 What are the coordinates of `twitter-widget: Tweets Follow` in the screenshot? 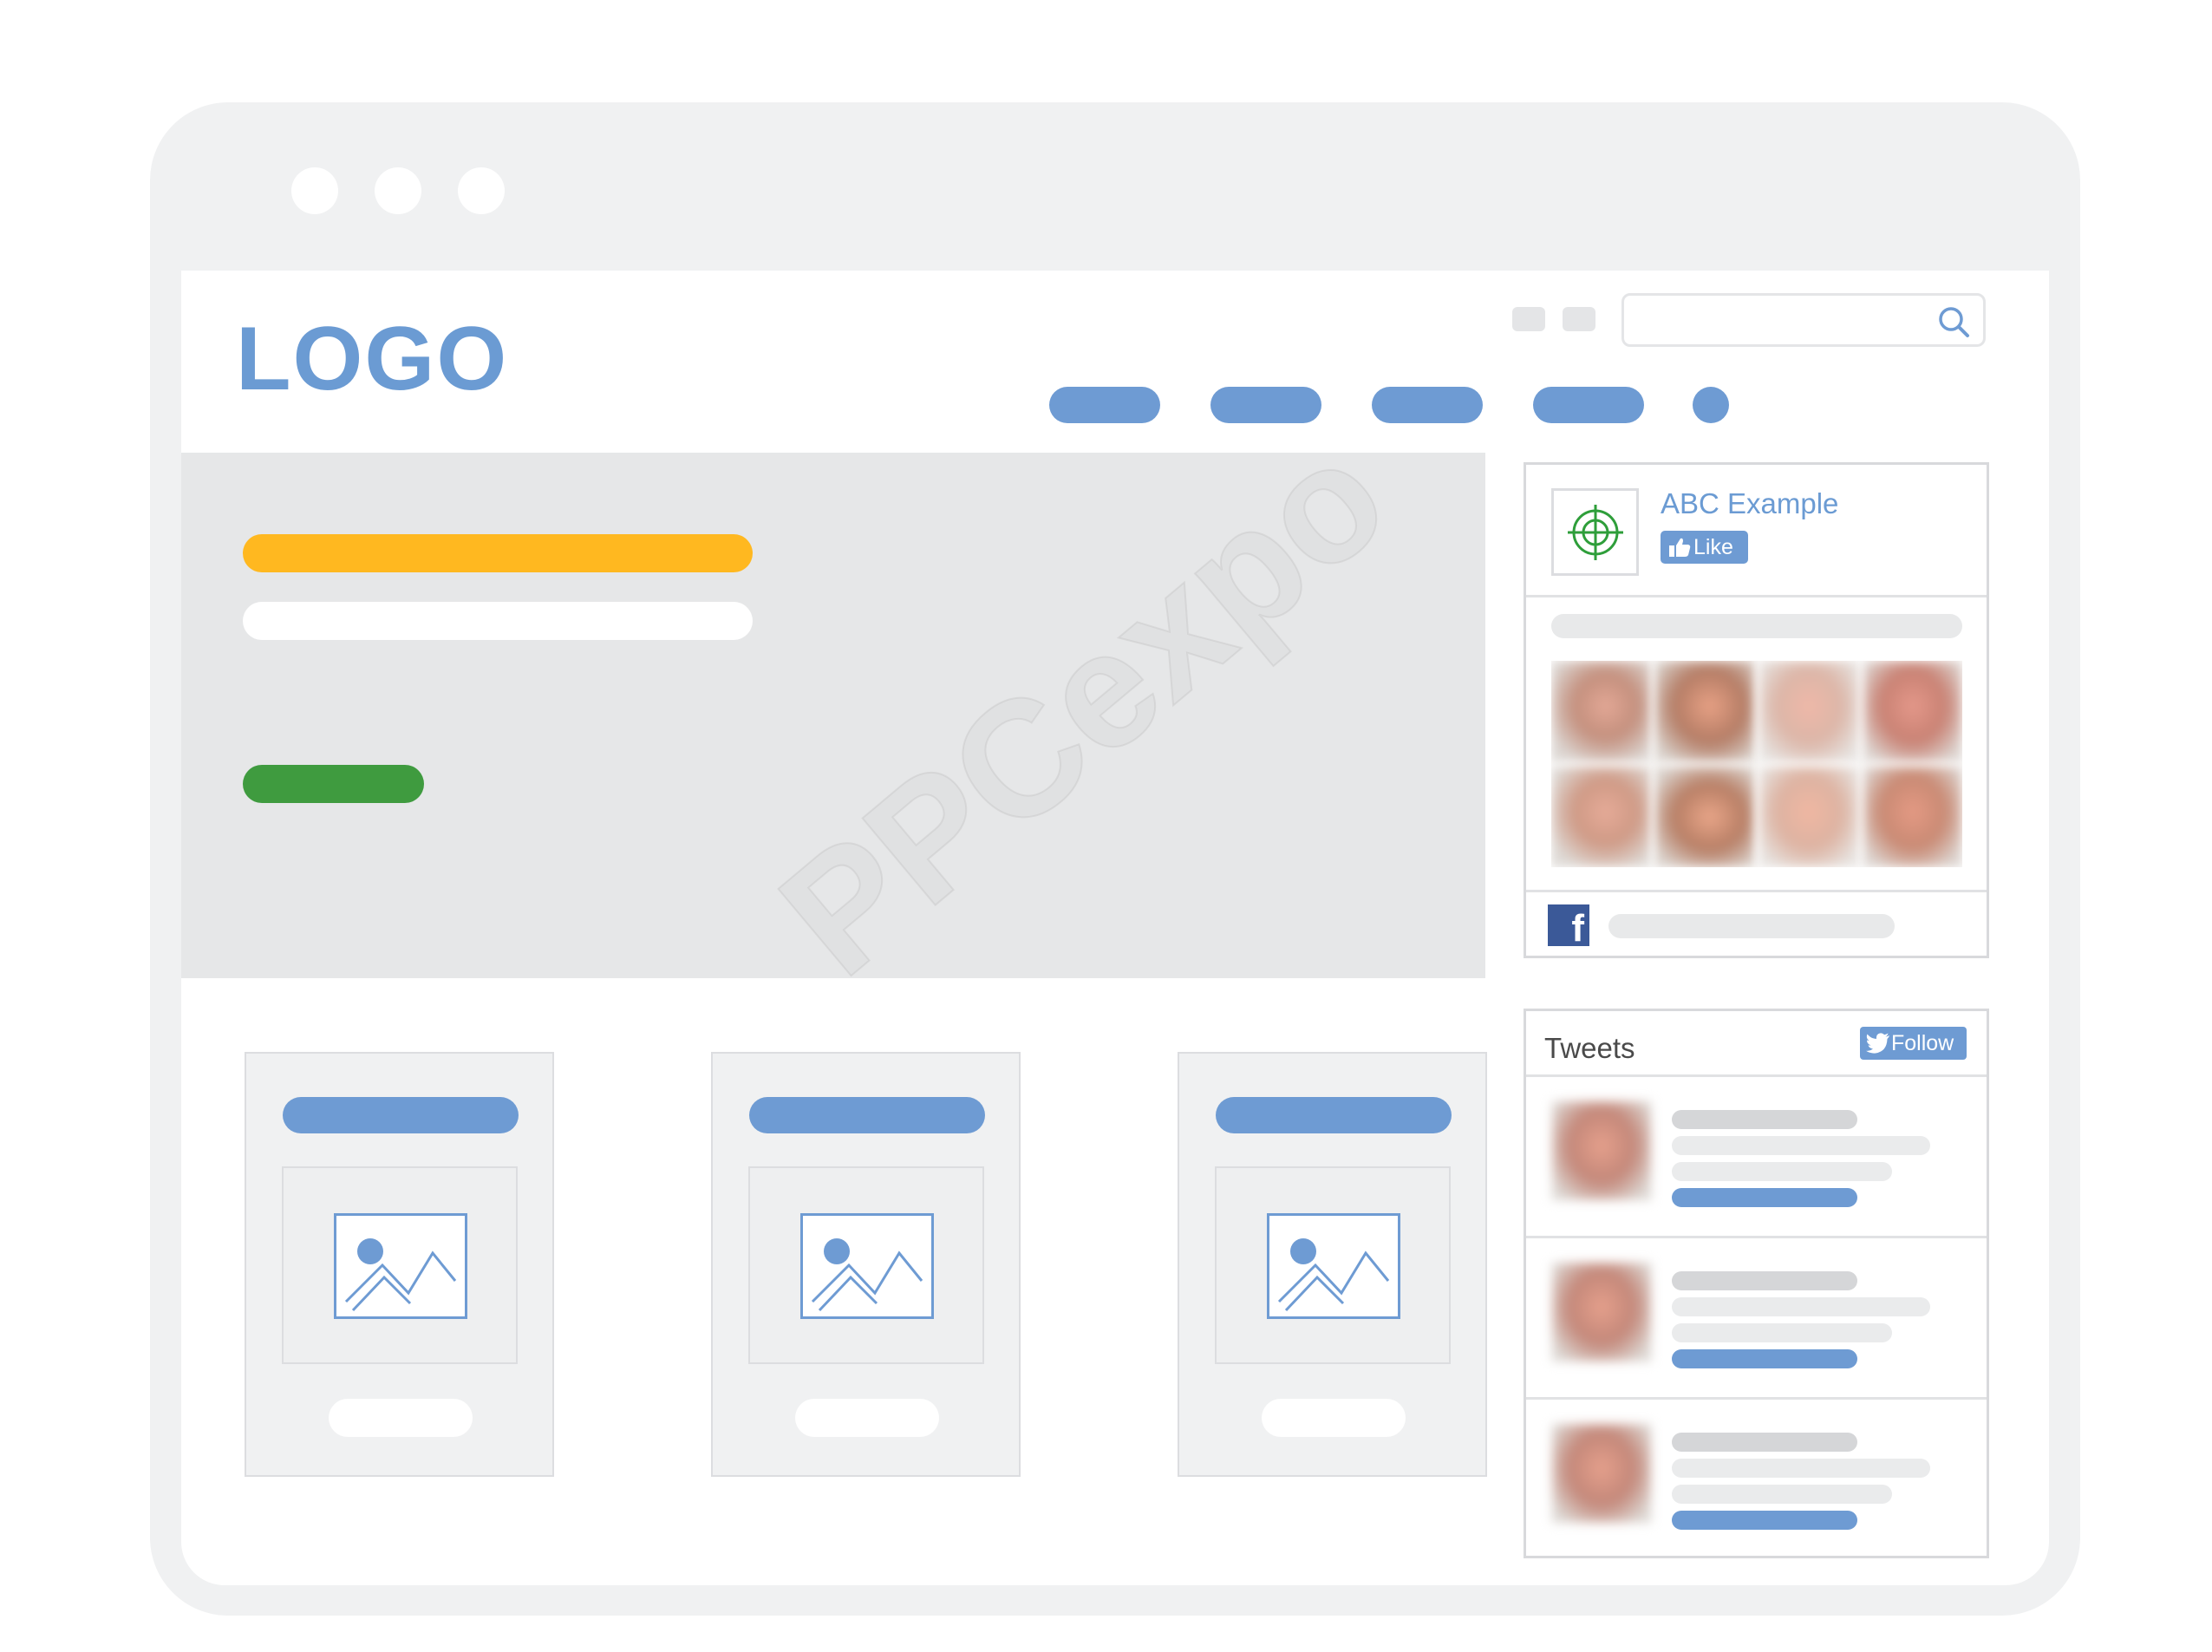 It's located at (1756, 1284).